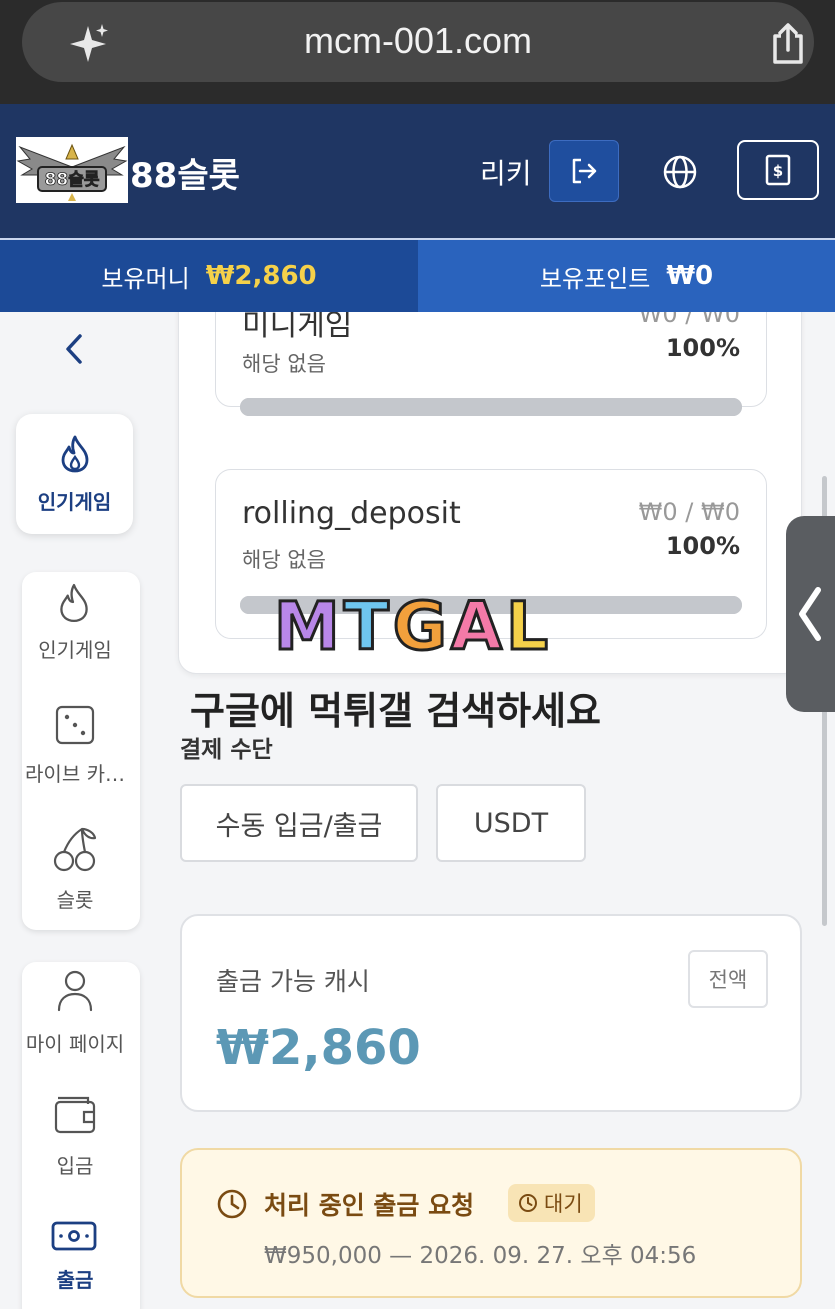 This screenshot has width=835, height=1309. Describe the element at coordinates (75, 991) in the screenshot. I see `user-icon` at that location.